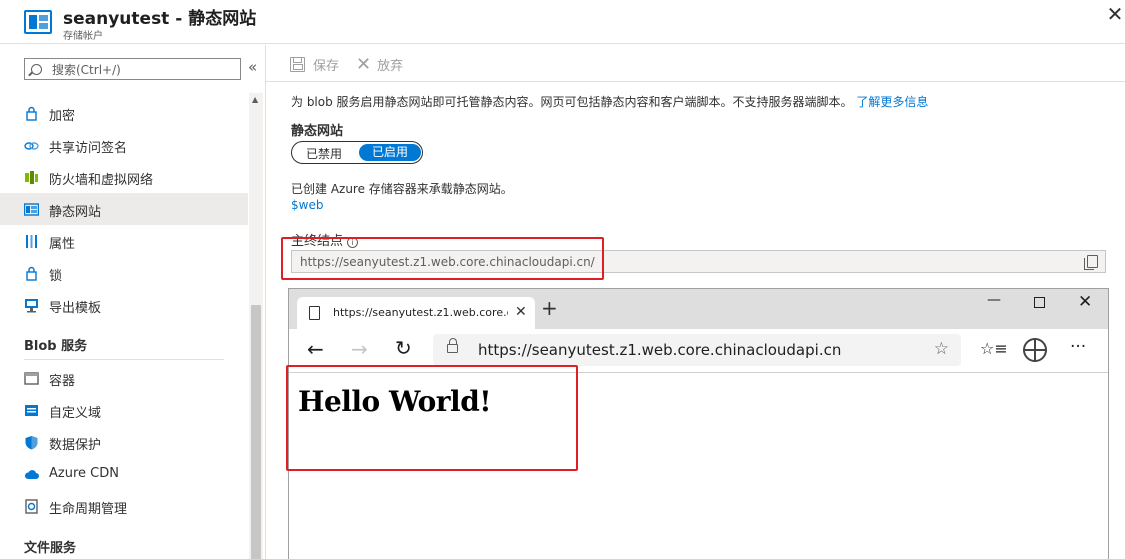 This screenshot has height=559, width=1125. Describe the element at coordinates (315, 349) in the screenshot. I see `back-icon: ←` at that location.